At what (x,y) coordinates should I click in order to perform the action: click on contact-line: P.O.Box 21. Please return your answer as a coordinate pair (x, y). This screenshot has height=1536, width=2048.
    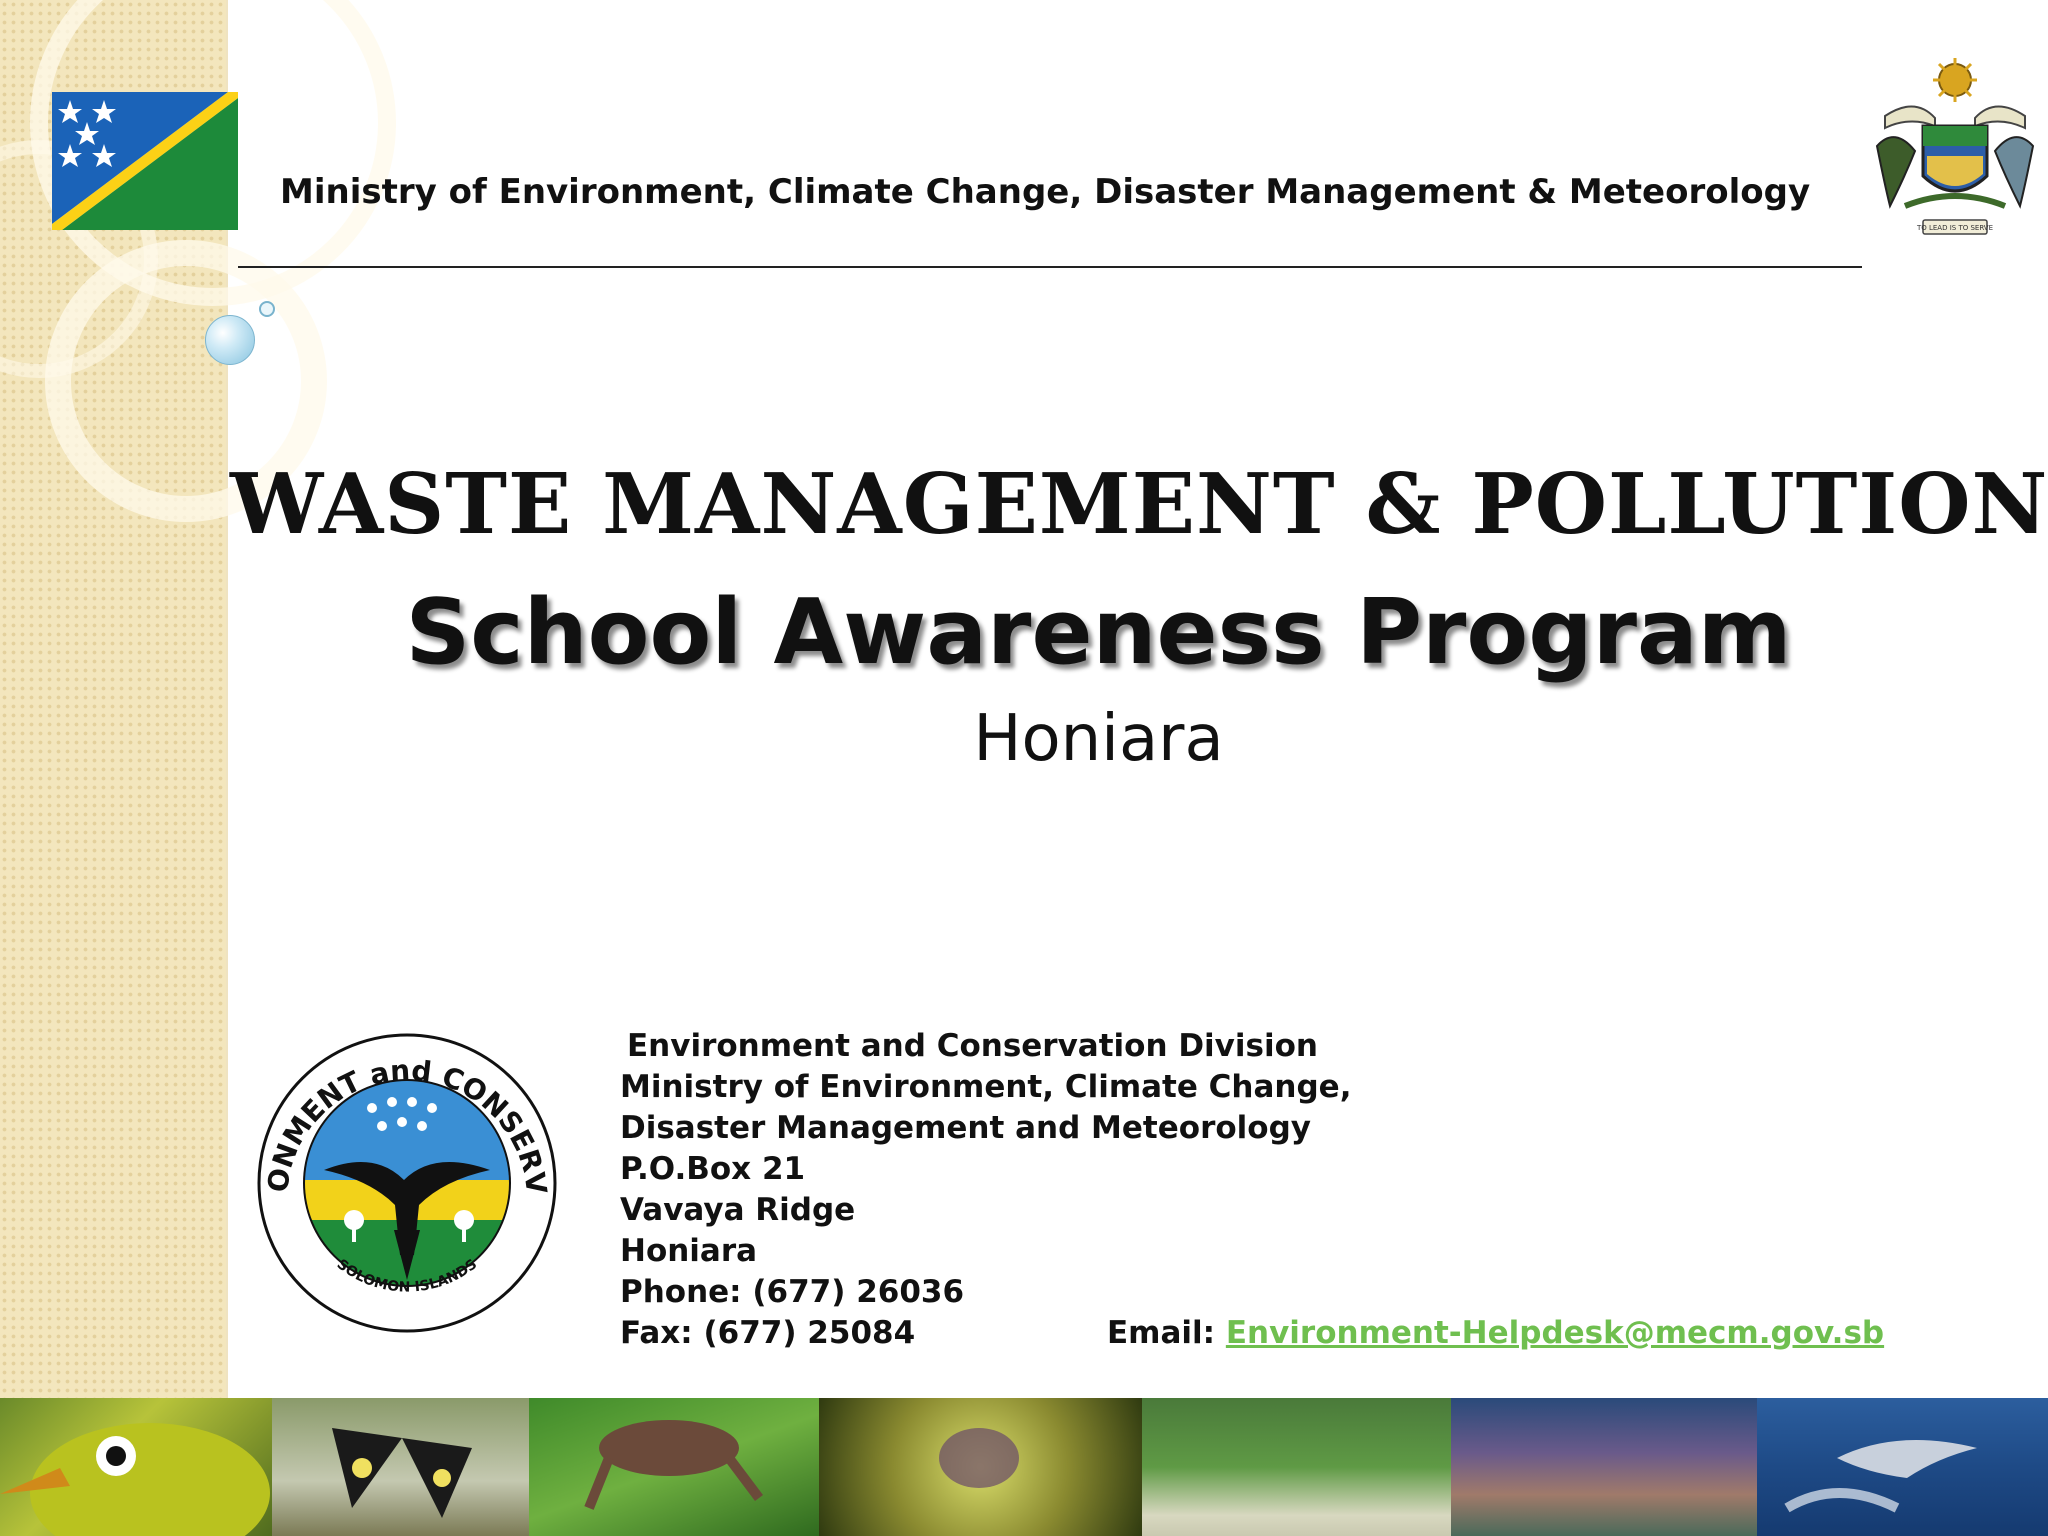
    Looking at the image, I should click on (713, 1169).